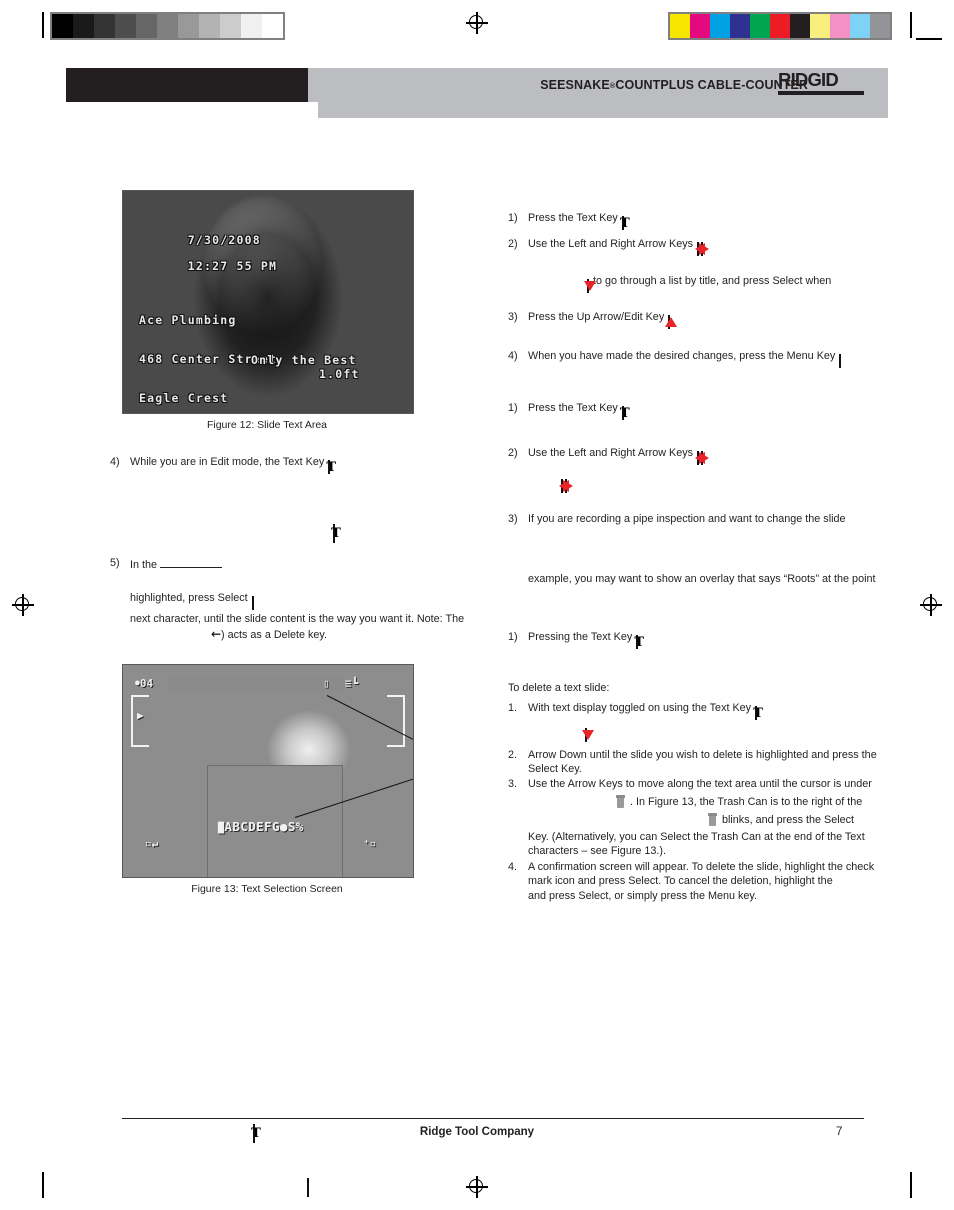 The width and height of the screenshot is (954, 1210). I want to click on crop-mark-right-bottom, so click(911, 1185).